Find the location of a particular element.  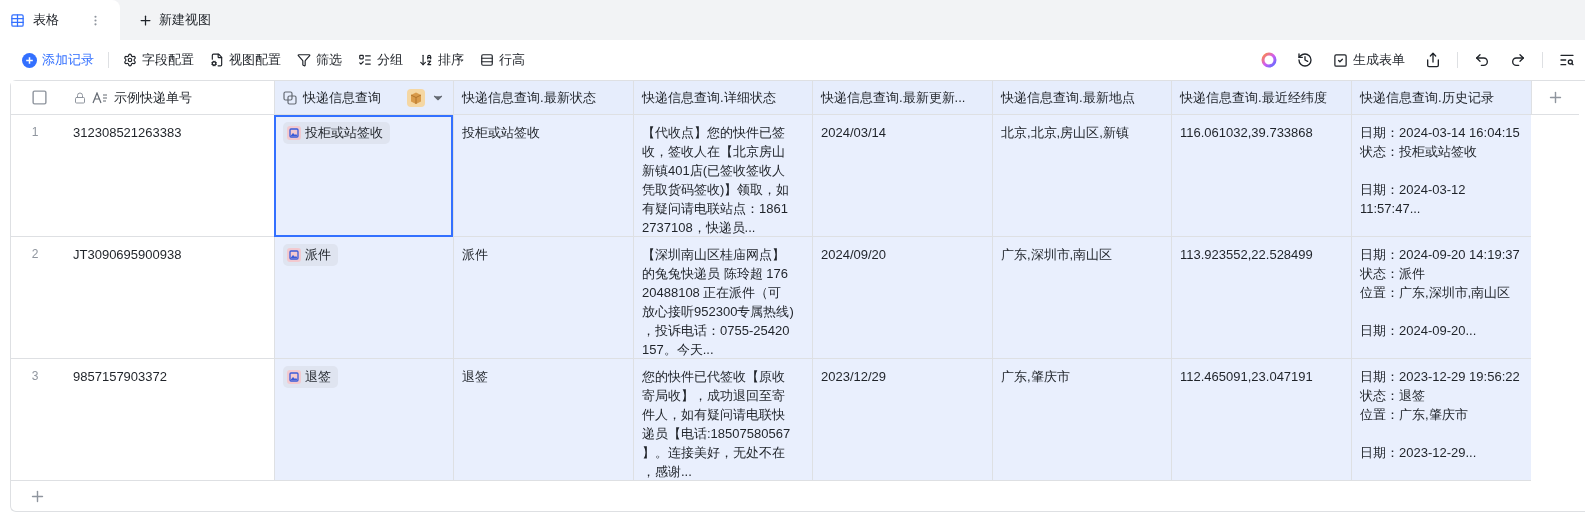

status-tag: 派件 is located at coordinates (310, 255).